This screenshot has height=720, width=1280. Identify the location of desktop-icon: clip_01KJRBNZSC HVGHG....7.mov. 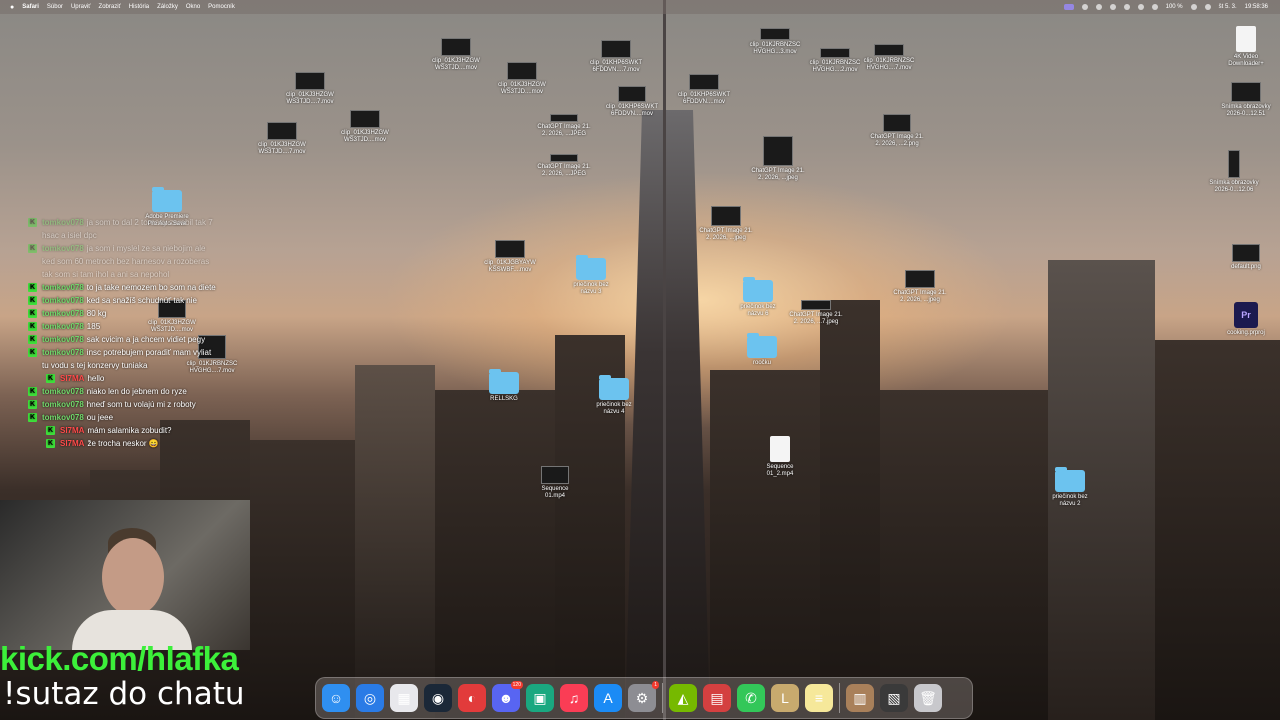
(889, 58).